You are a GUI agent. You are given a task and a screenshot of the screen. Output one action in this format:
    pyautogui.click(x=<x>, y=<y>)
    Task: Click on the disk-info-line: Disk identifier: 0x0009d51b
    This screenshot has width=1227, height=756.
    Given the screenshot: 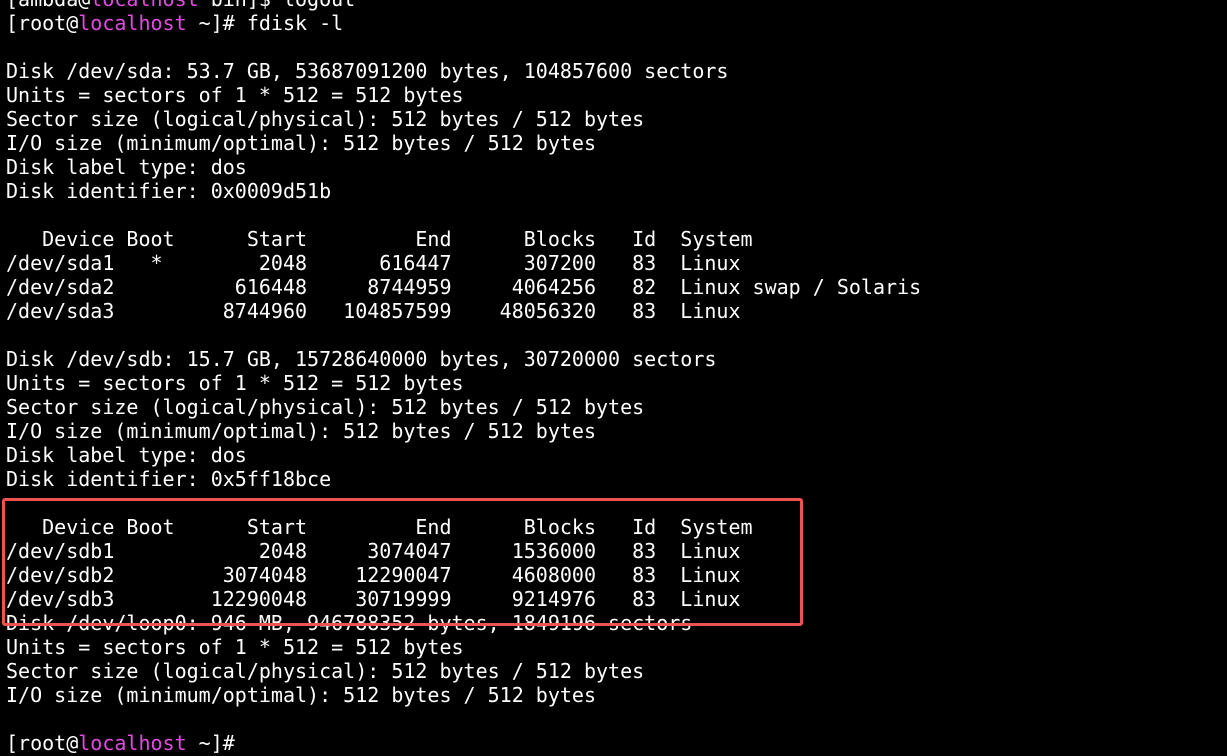 What is the action you would take?
    pyautogui.click(x=169, y=191)
    